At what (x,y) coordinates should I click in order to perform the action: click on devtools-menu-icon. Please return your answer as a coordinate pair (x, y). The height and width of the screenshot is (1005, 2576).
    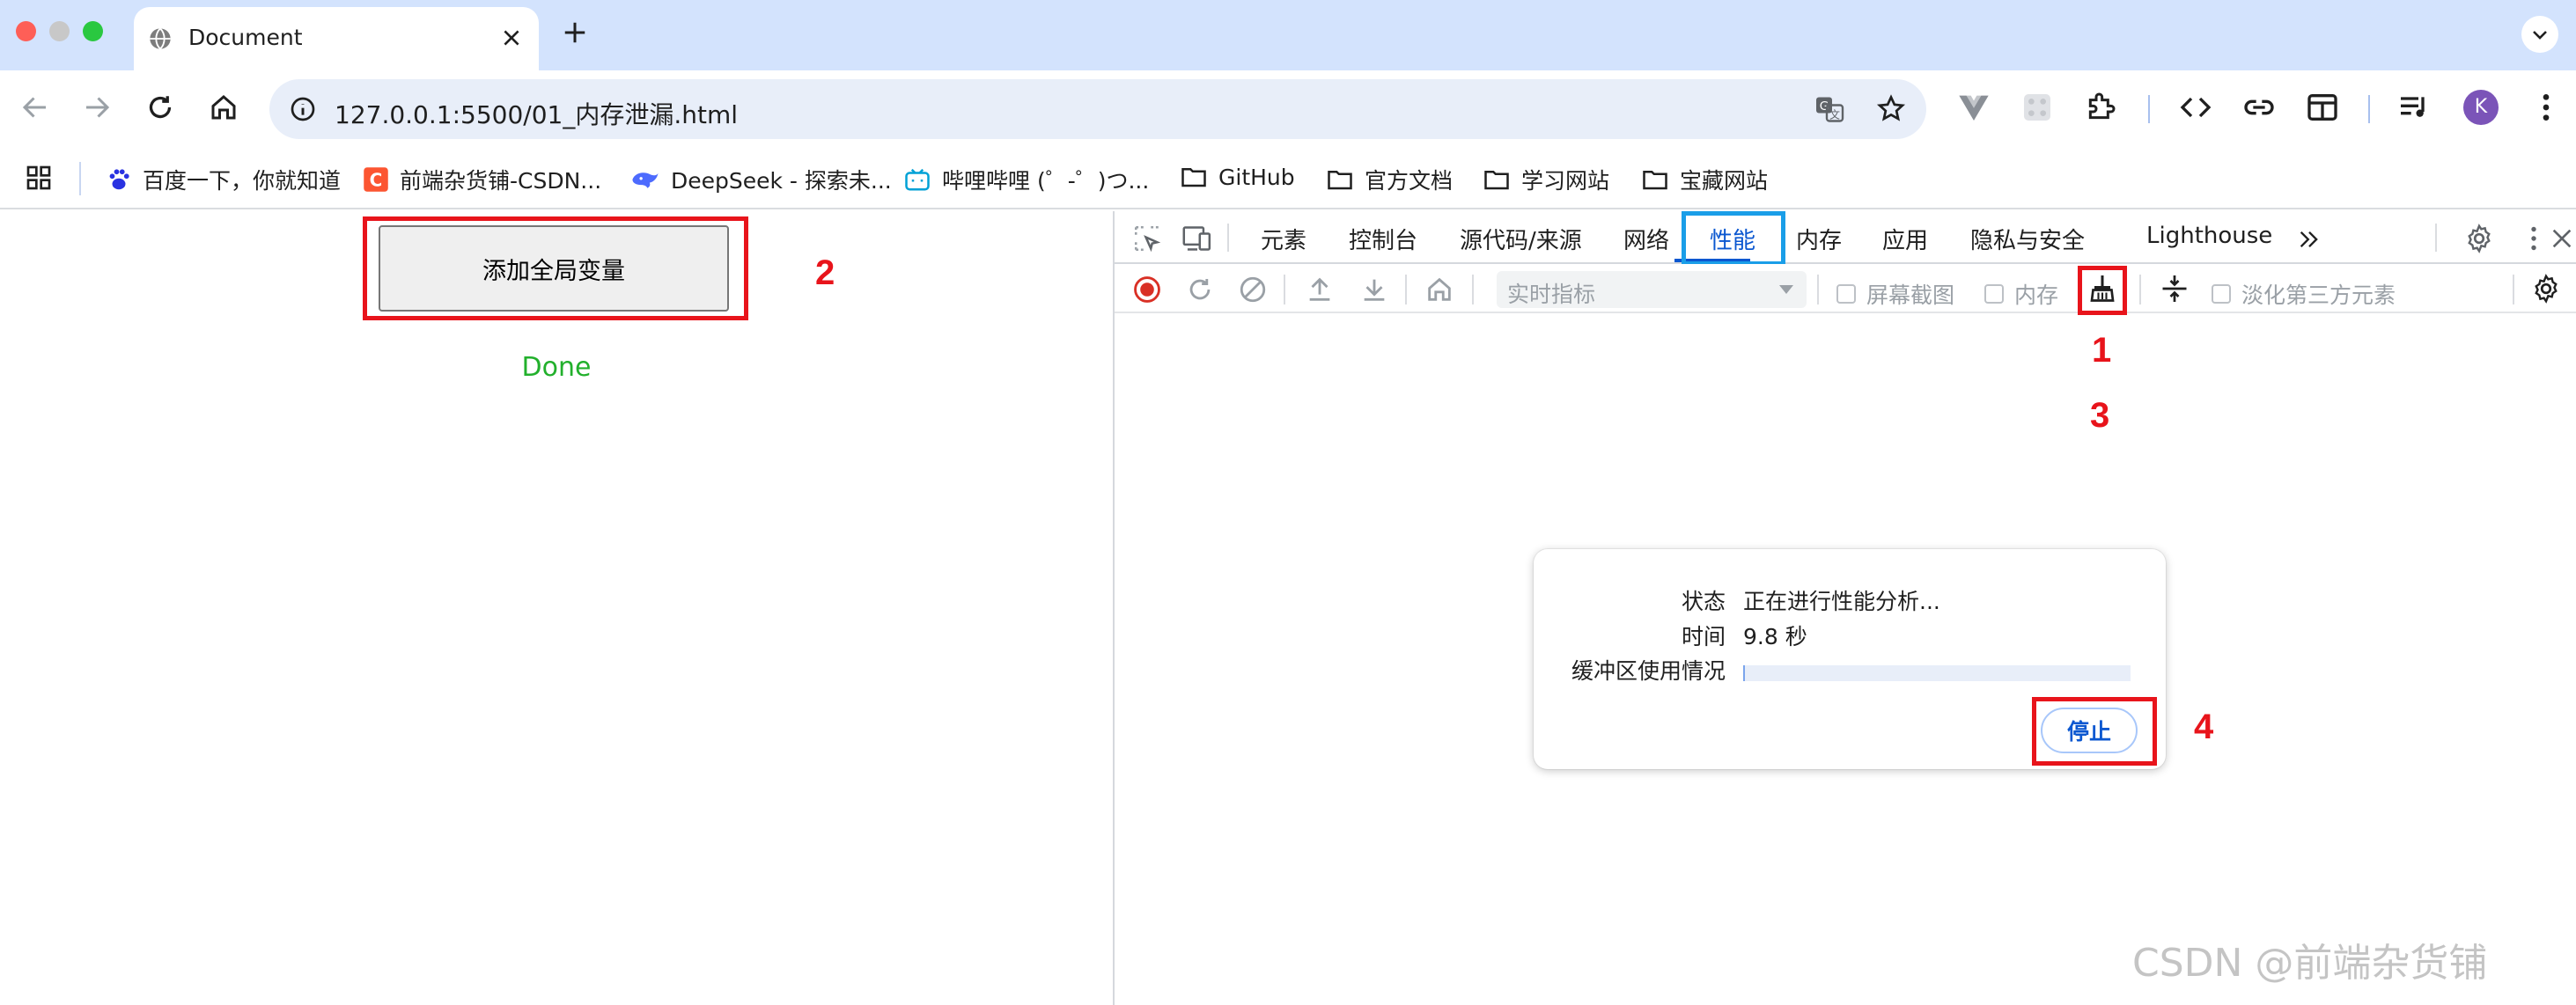
    Looking at the image, I should click on (2534, 238).